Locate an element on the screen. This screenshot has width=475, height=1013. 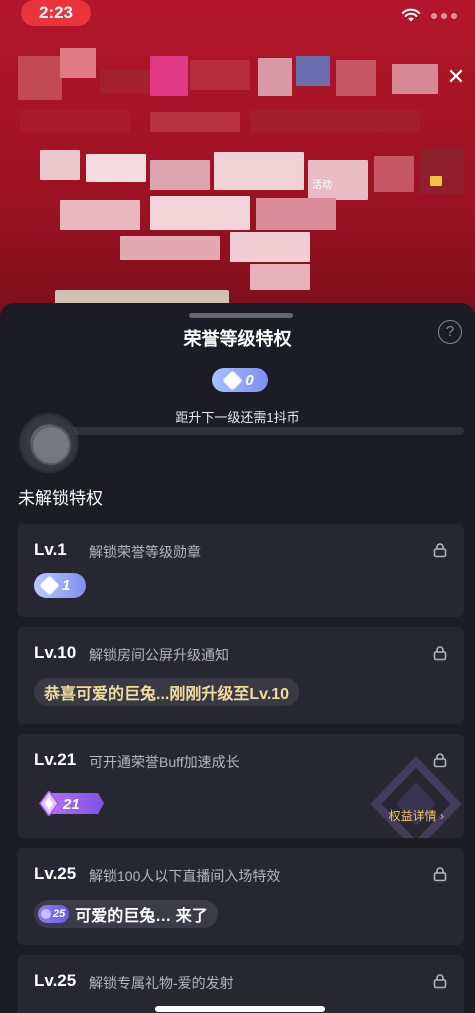
home-indicator is located at coordinates (240, 1009).